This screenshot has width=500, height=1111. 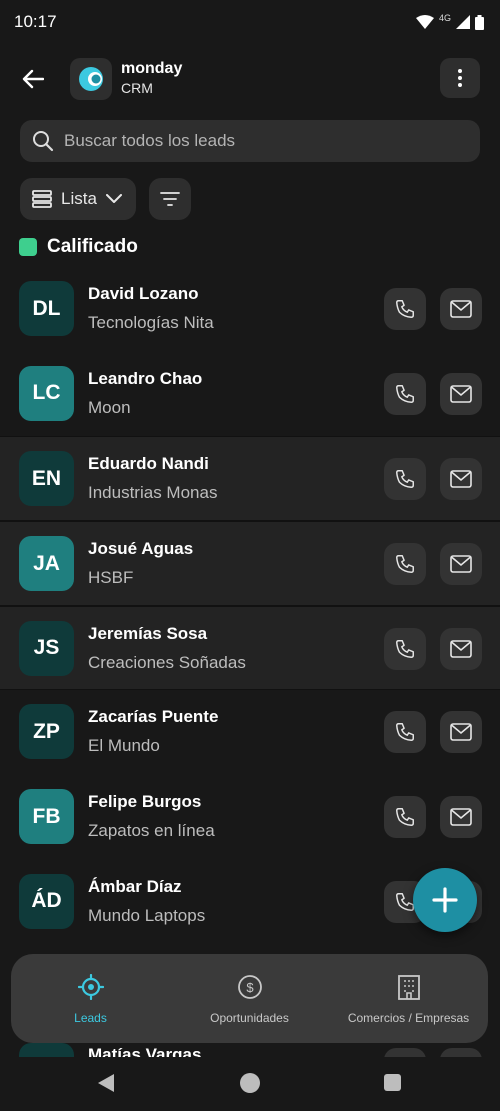 I want to click on app-subtitle: CRM, so click(x=137, y=88).